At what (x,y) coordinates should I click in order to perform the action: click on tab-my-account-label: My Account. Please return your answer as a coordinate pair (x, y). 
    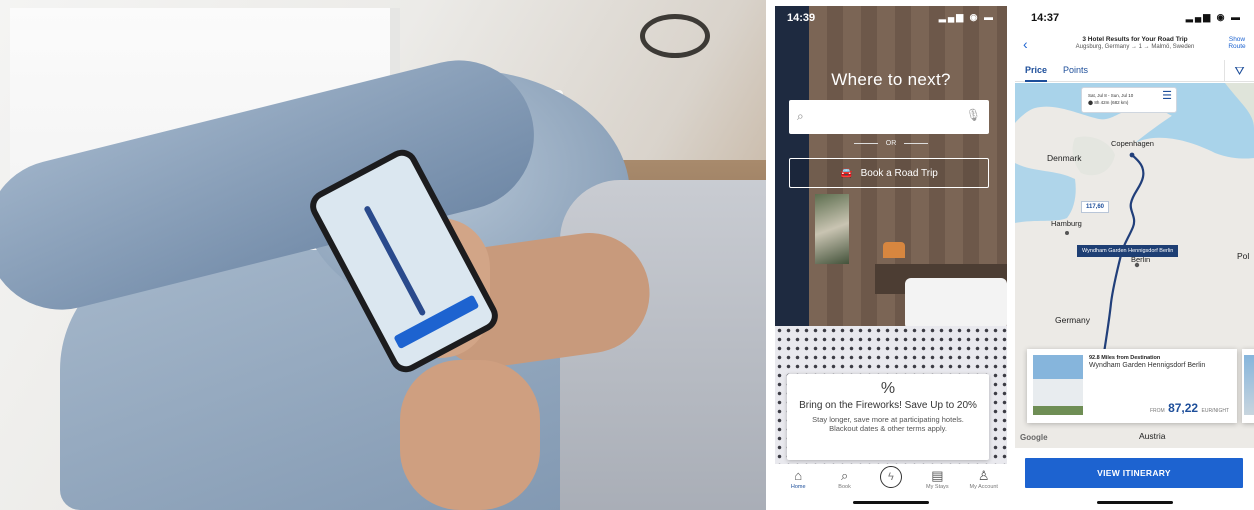
    Looking at the image, I should click on (983, 487).